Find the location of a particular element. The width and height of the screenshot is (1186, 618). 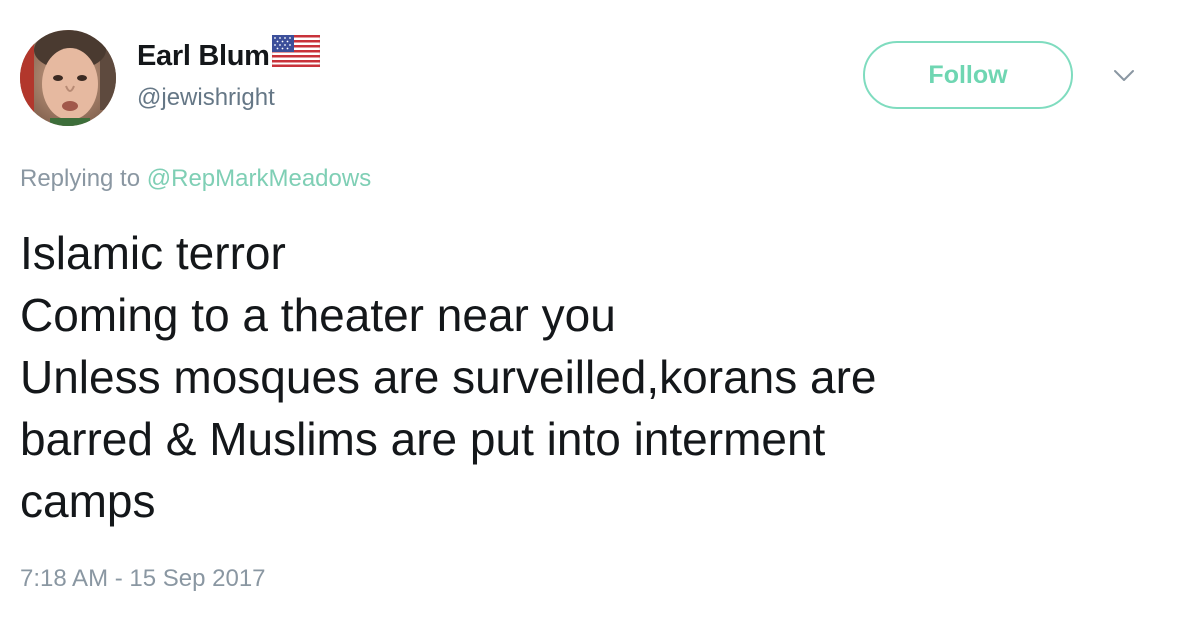

tweet-text-line: Islamic terror is located at coordinates (153, 253).